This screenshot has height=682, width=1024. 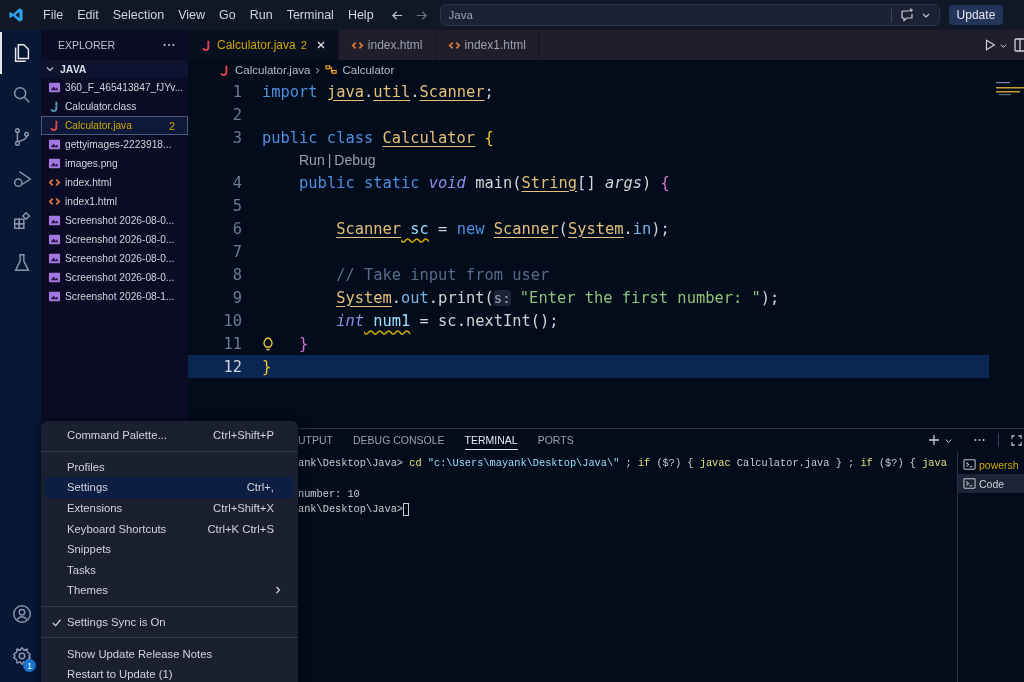 What do you see at coordinates (88, 15) in the screenshot?
I see `menu-item: Edit` at bounding box center [88, 15].